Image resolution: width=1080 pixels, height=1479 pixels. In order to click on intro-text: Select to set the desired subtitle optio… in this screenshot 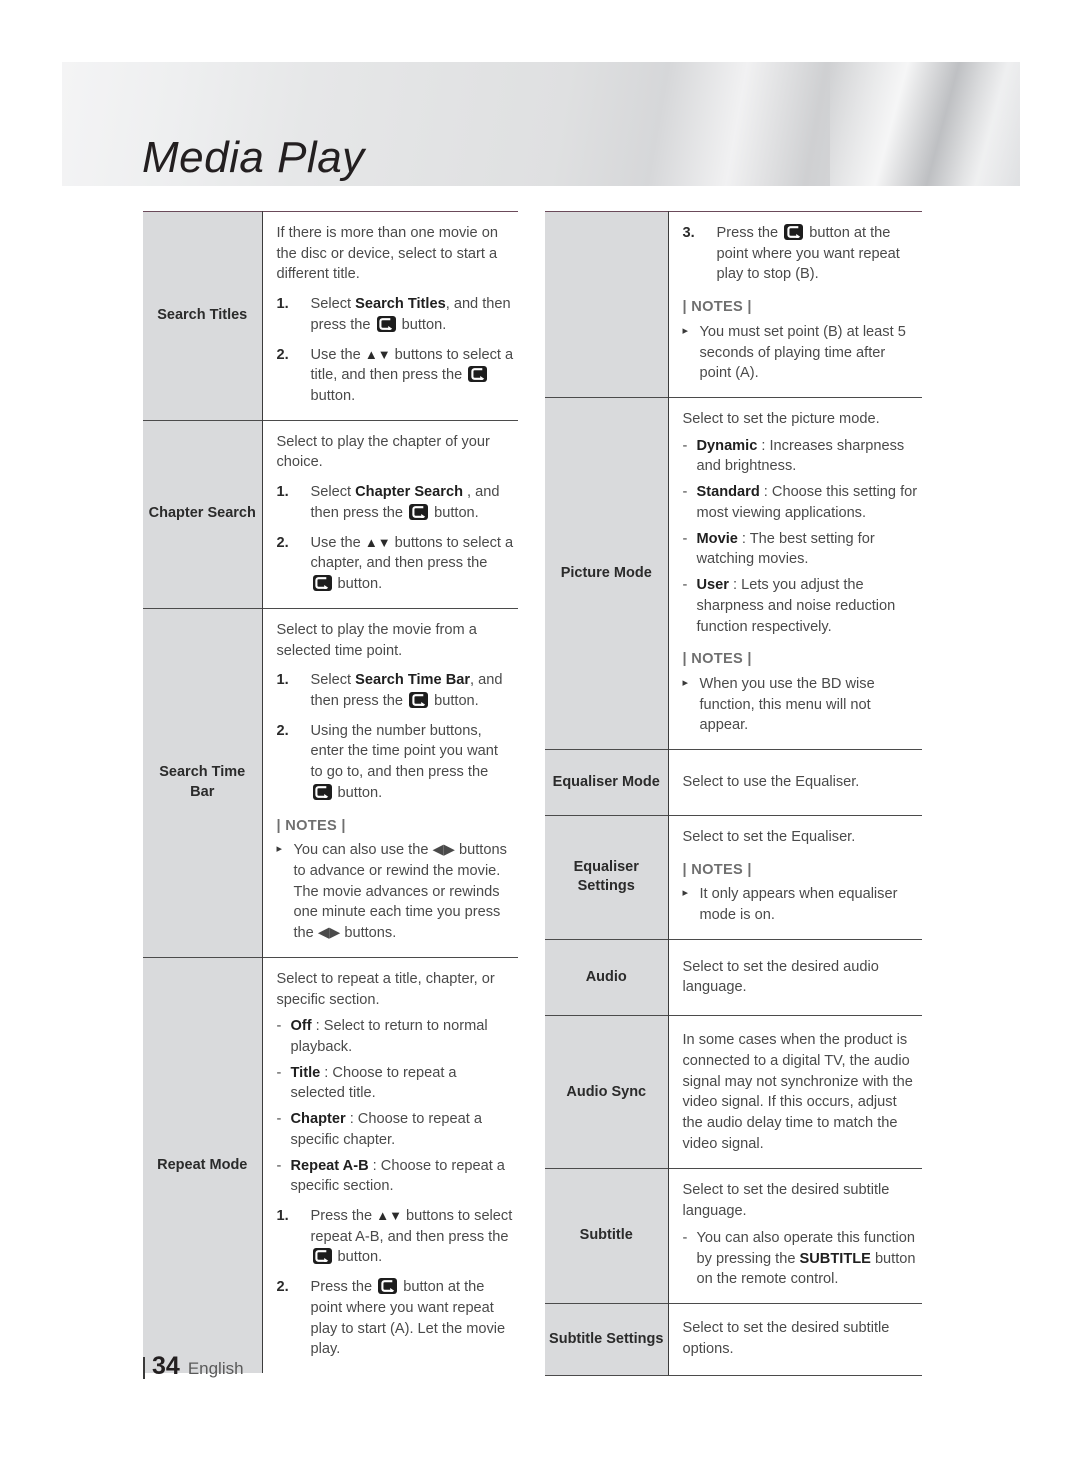, I will do `click(786, 1338)`.